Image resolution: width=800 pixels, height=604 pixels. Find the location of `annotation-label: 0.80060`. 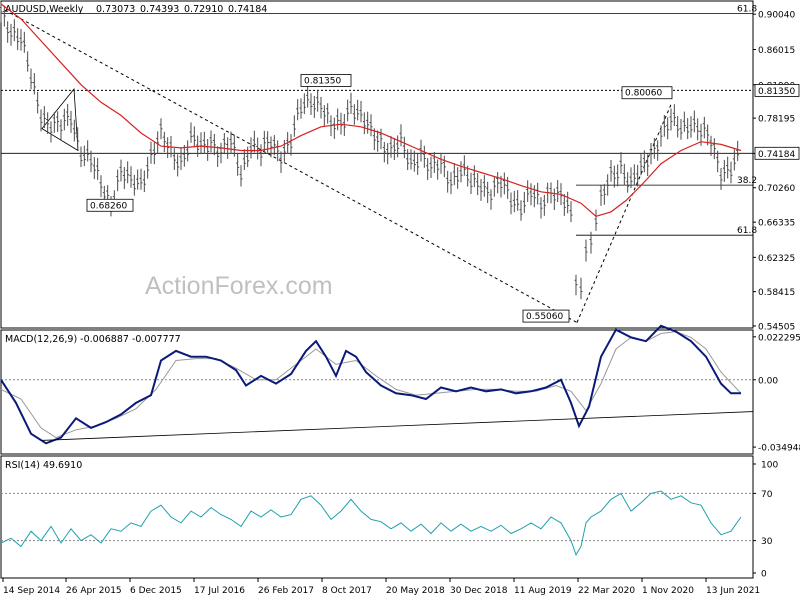

annotation-label: 0.80060 is located at coordinates (643, 94).